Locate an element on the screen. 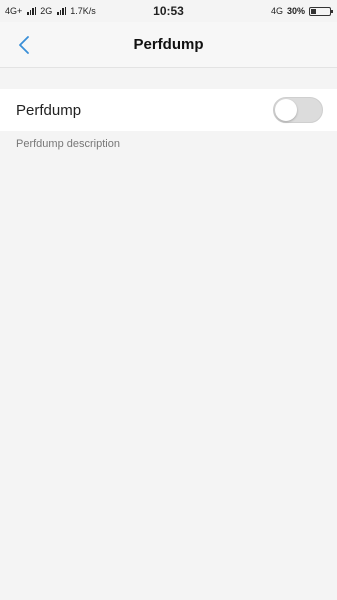 The image size is (337, 600). setting-description: Perfdump description is located at coordinates (68, 144).